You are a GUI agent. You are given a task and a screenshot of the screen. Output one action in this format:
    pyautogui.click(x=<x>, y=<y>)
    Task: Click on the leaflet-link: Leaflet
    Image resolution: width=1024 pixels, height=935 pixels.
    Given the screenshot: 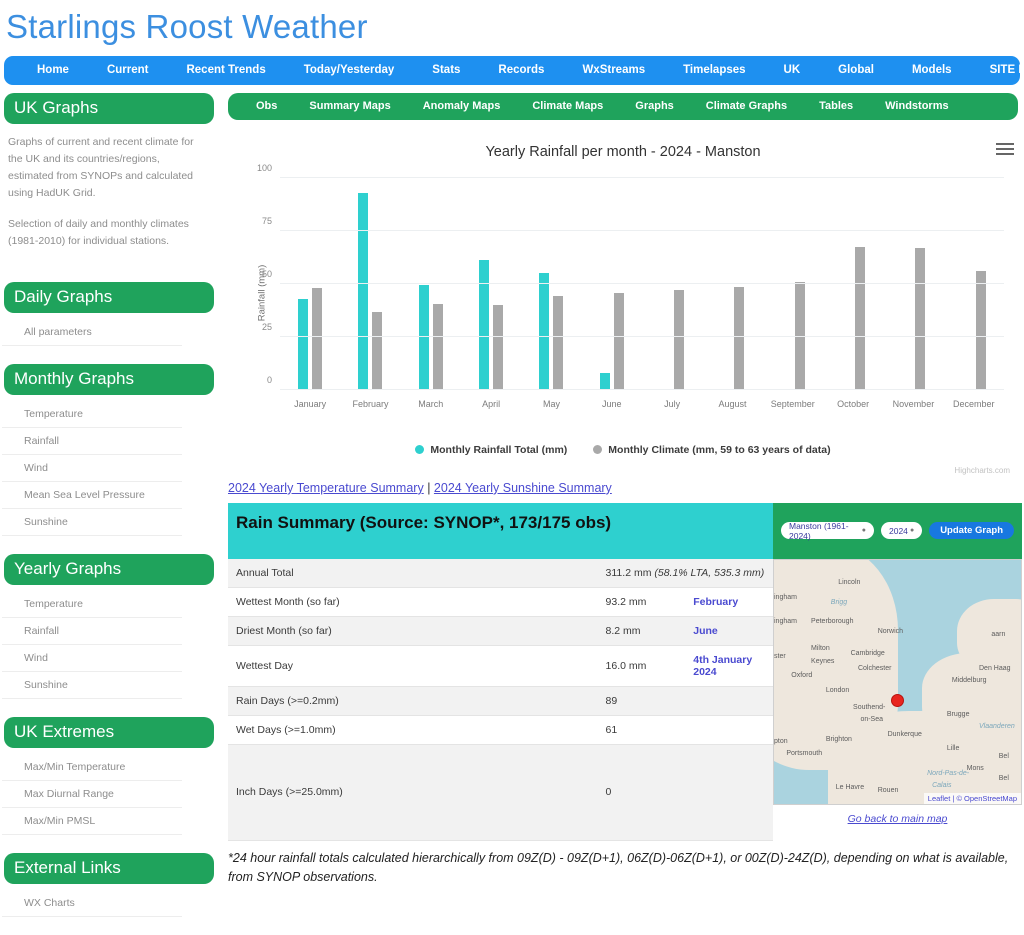 What is the action you would take?
    pyautogui.click(x=939, y=798)
    